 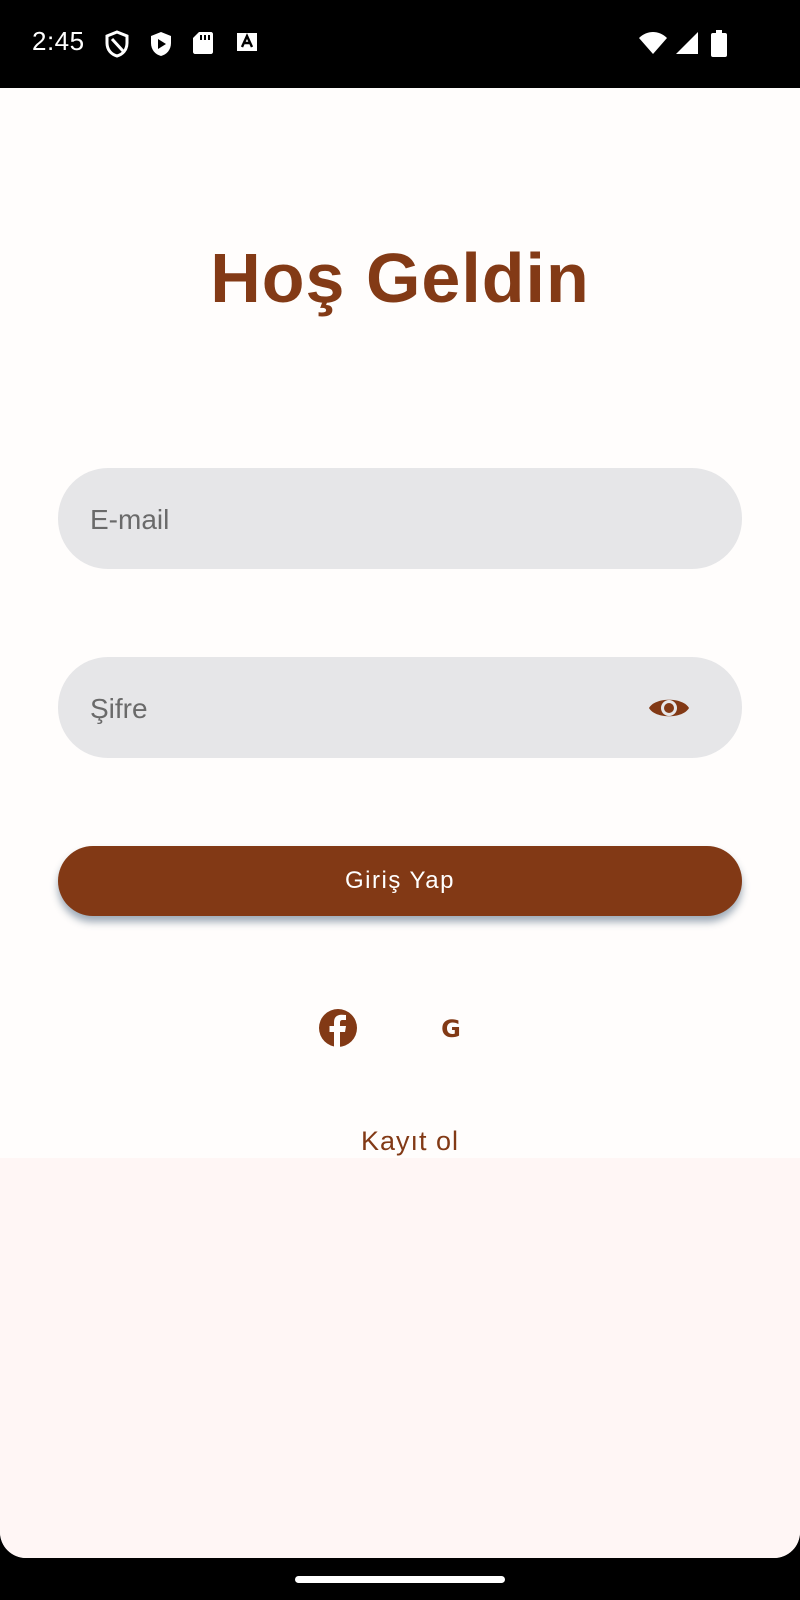 What do you see at coordinates (719, 43) in the screenshot?
I see `battery-icon` at bounding box center [719, 43].